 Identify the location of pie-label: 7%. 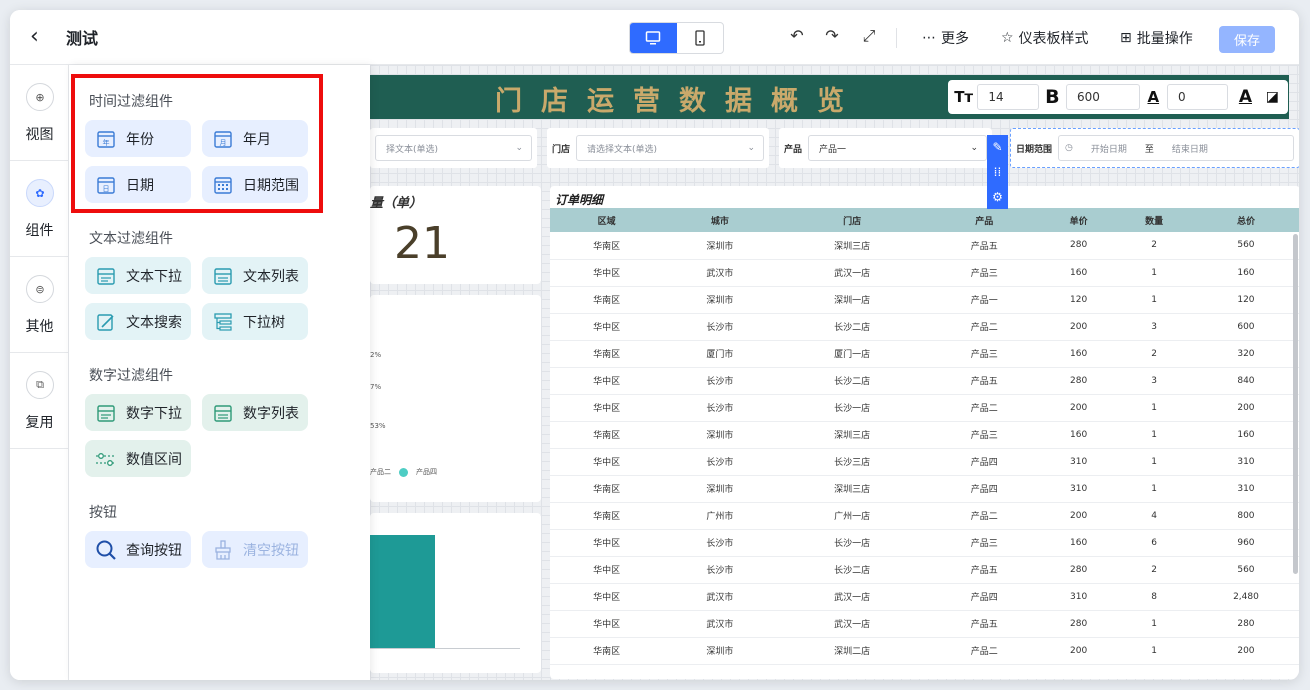
(376, 387).